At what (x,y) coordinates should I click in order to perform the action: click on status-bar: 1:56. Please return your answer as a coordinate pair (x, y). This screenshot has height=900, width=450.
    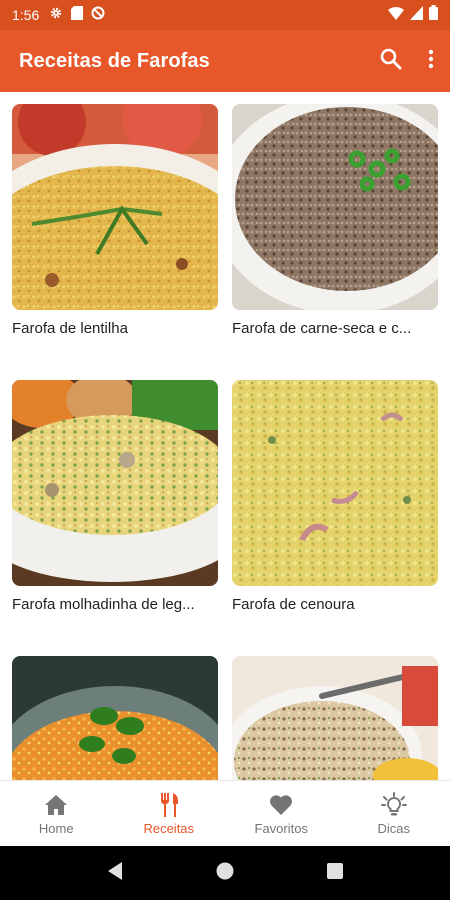
    Looking at the image, I should click on (225, 15).